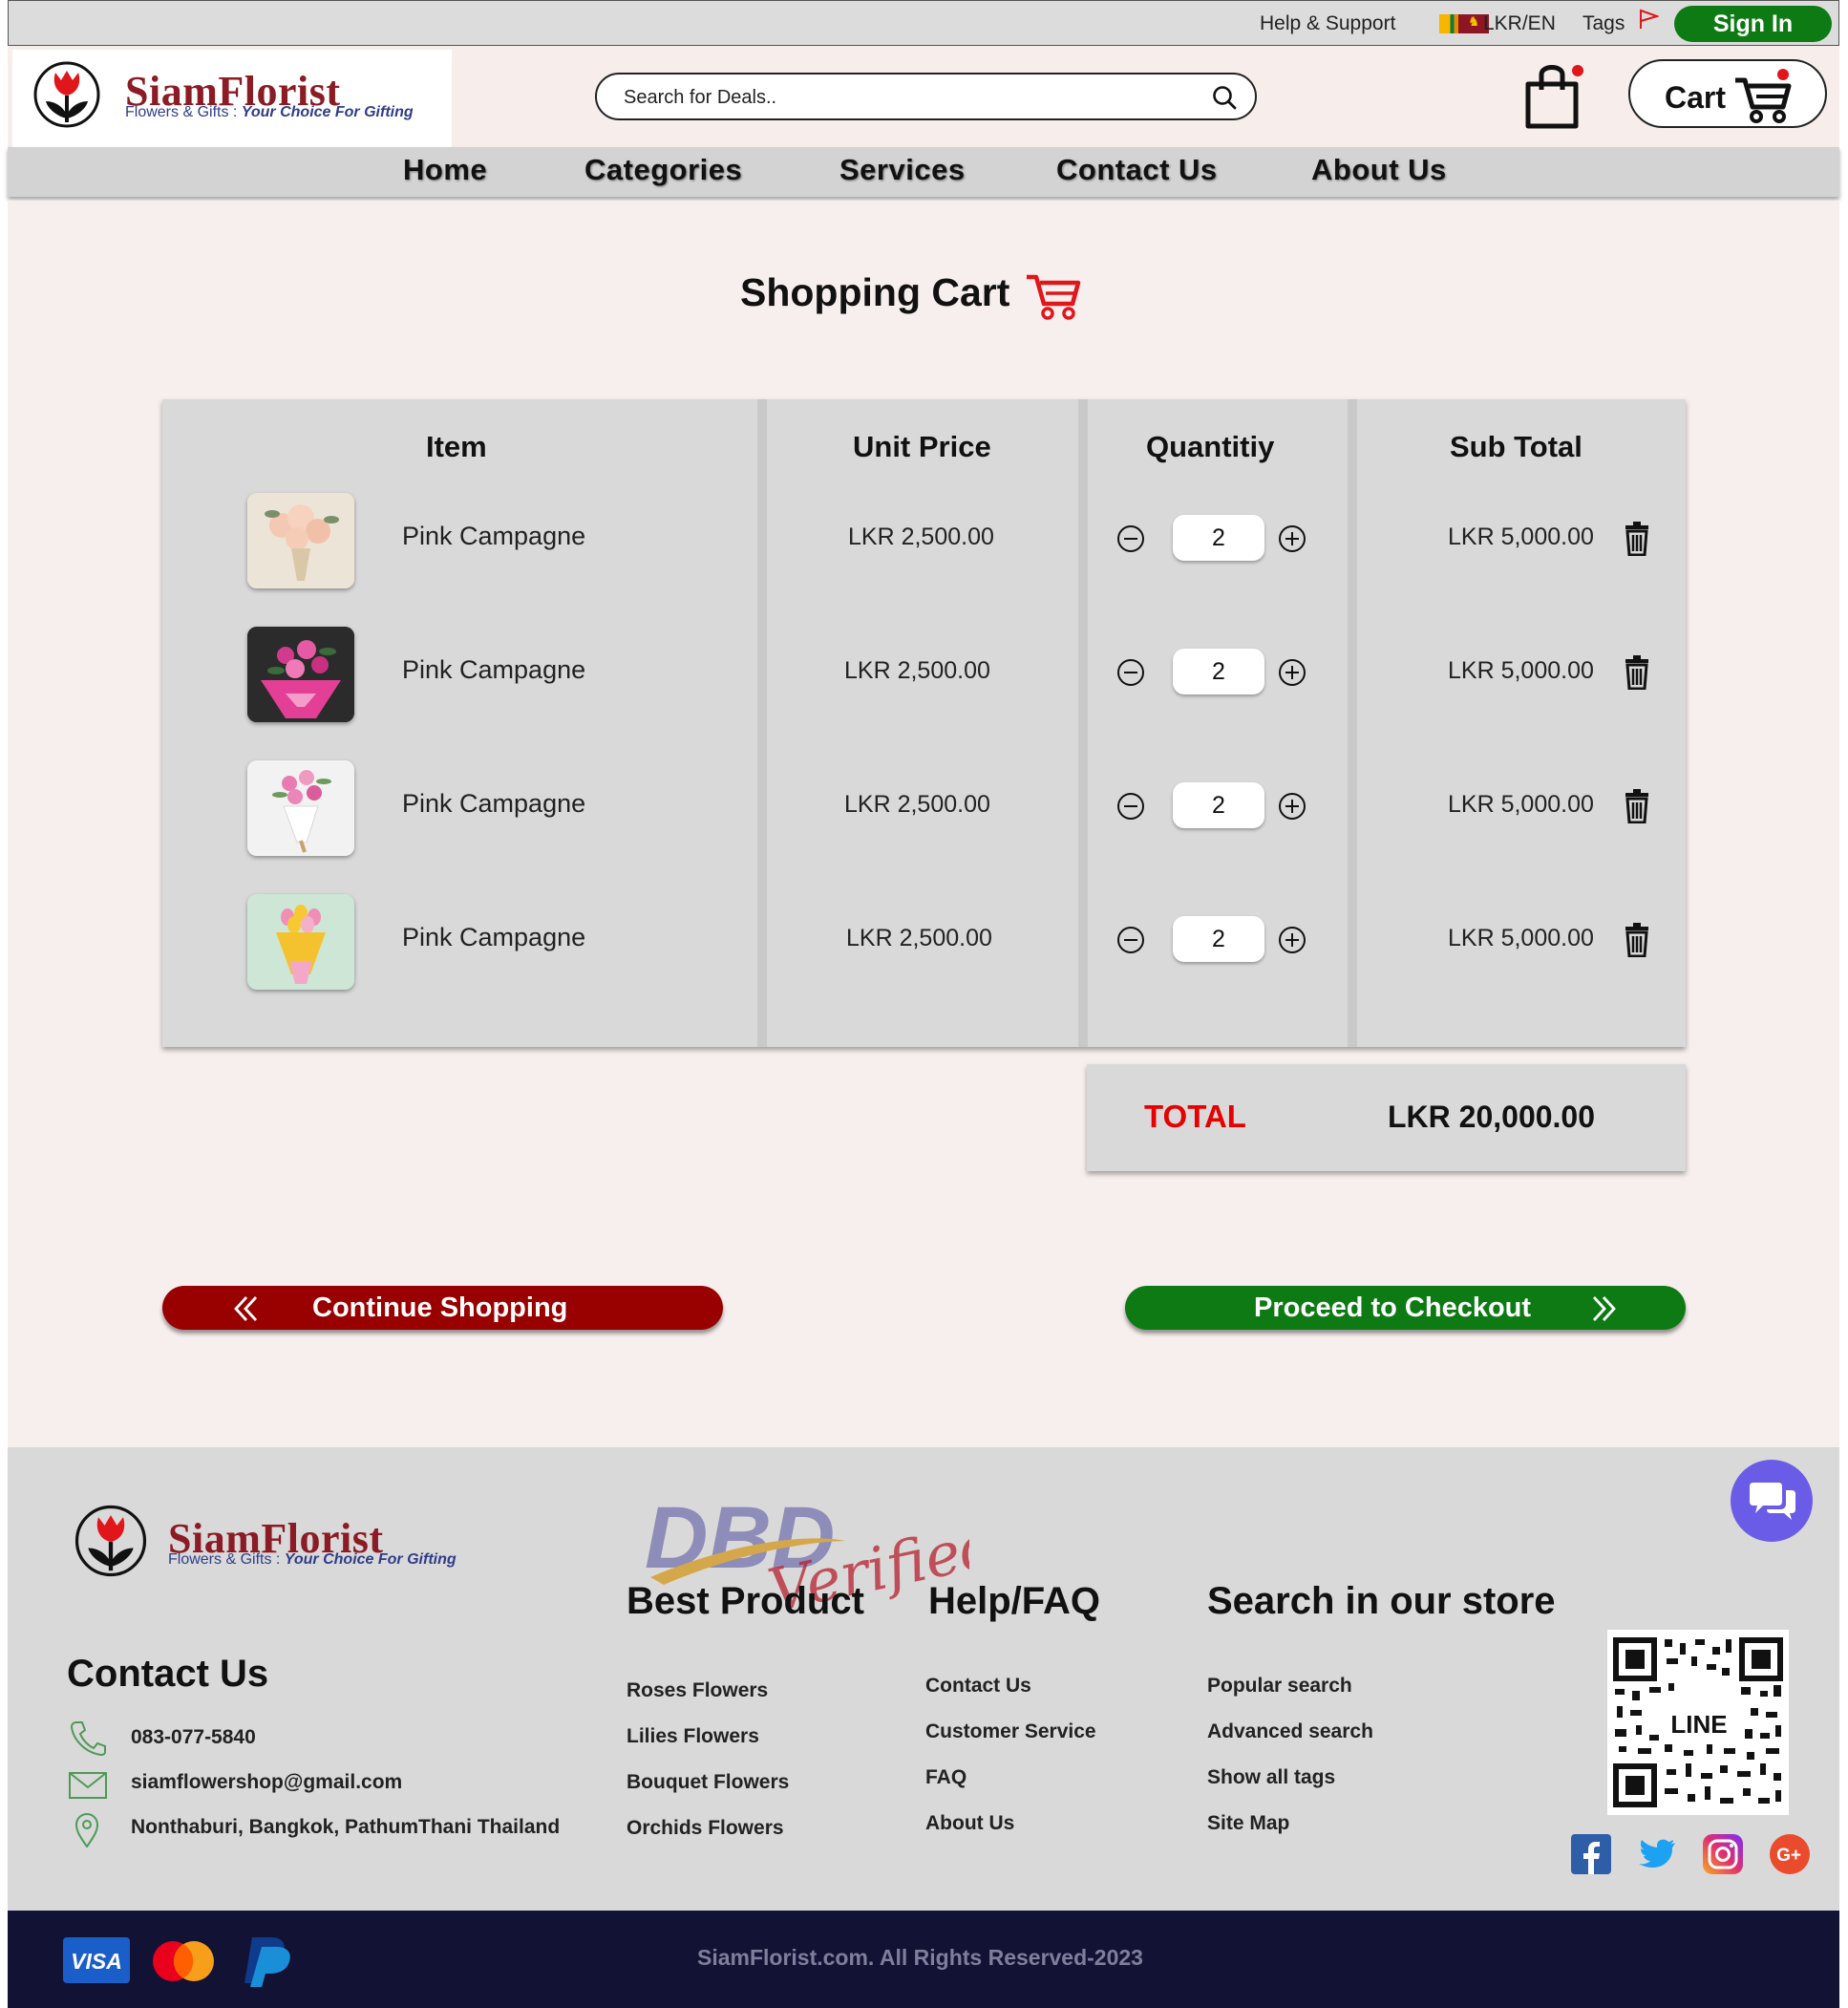 The width and height of the screenshot is (1848, 2008). I want to click on email-icon, so click(88, 1785).